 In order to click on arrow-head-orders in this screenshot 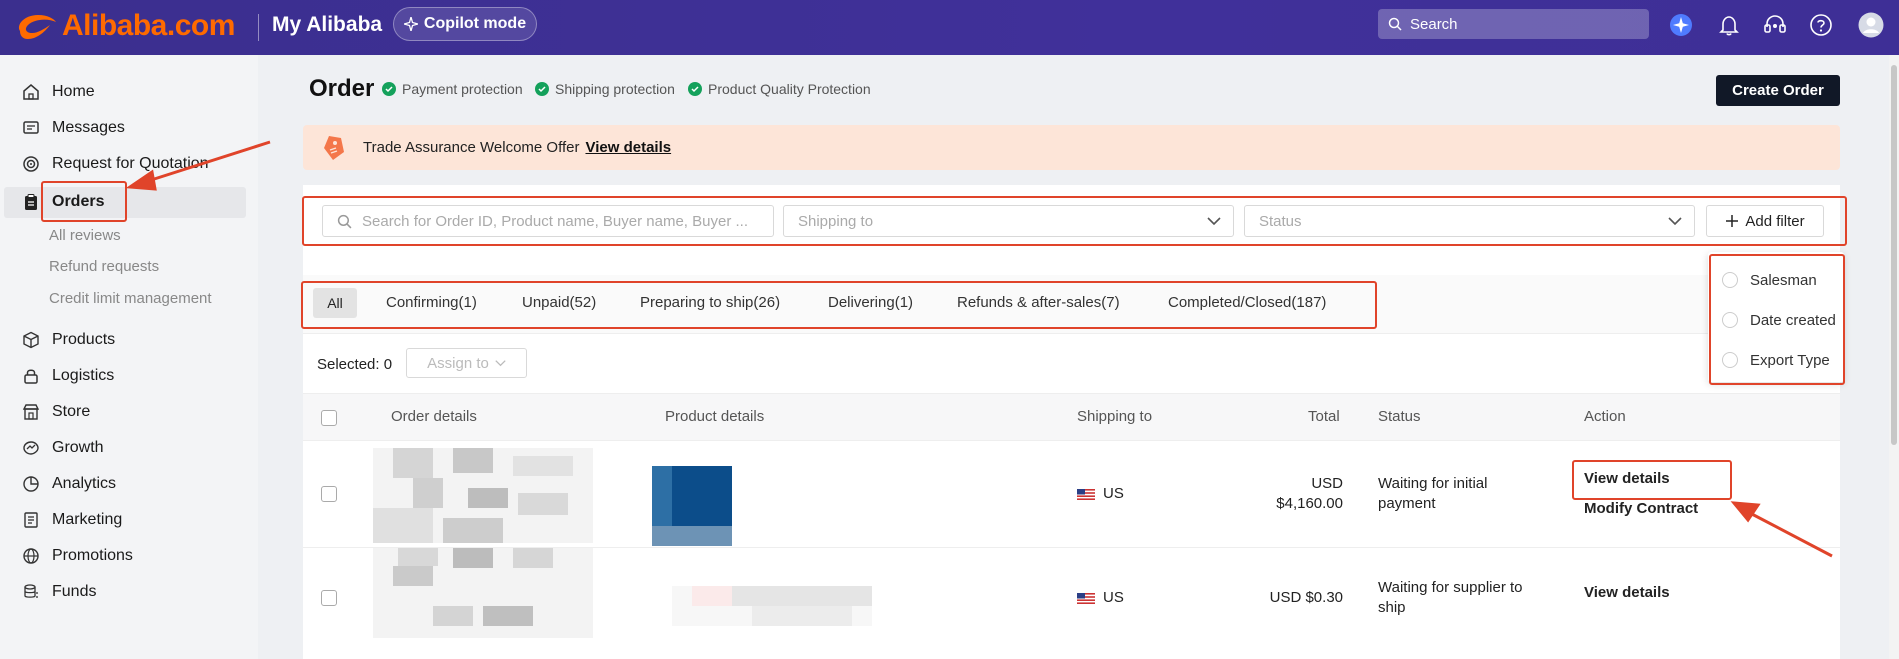, I will do `click(141, 180)`.